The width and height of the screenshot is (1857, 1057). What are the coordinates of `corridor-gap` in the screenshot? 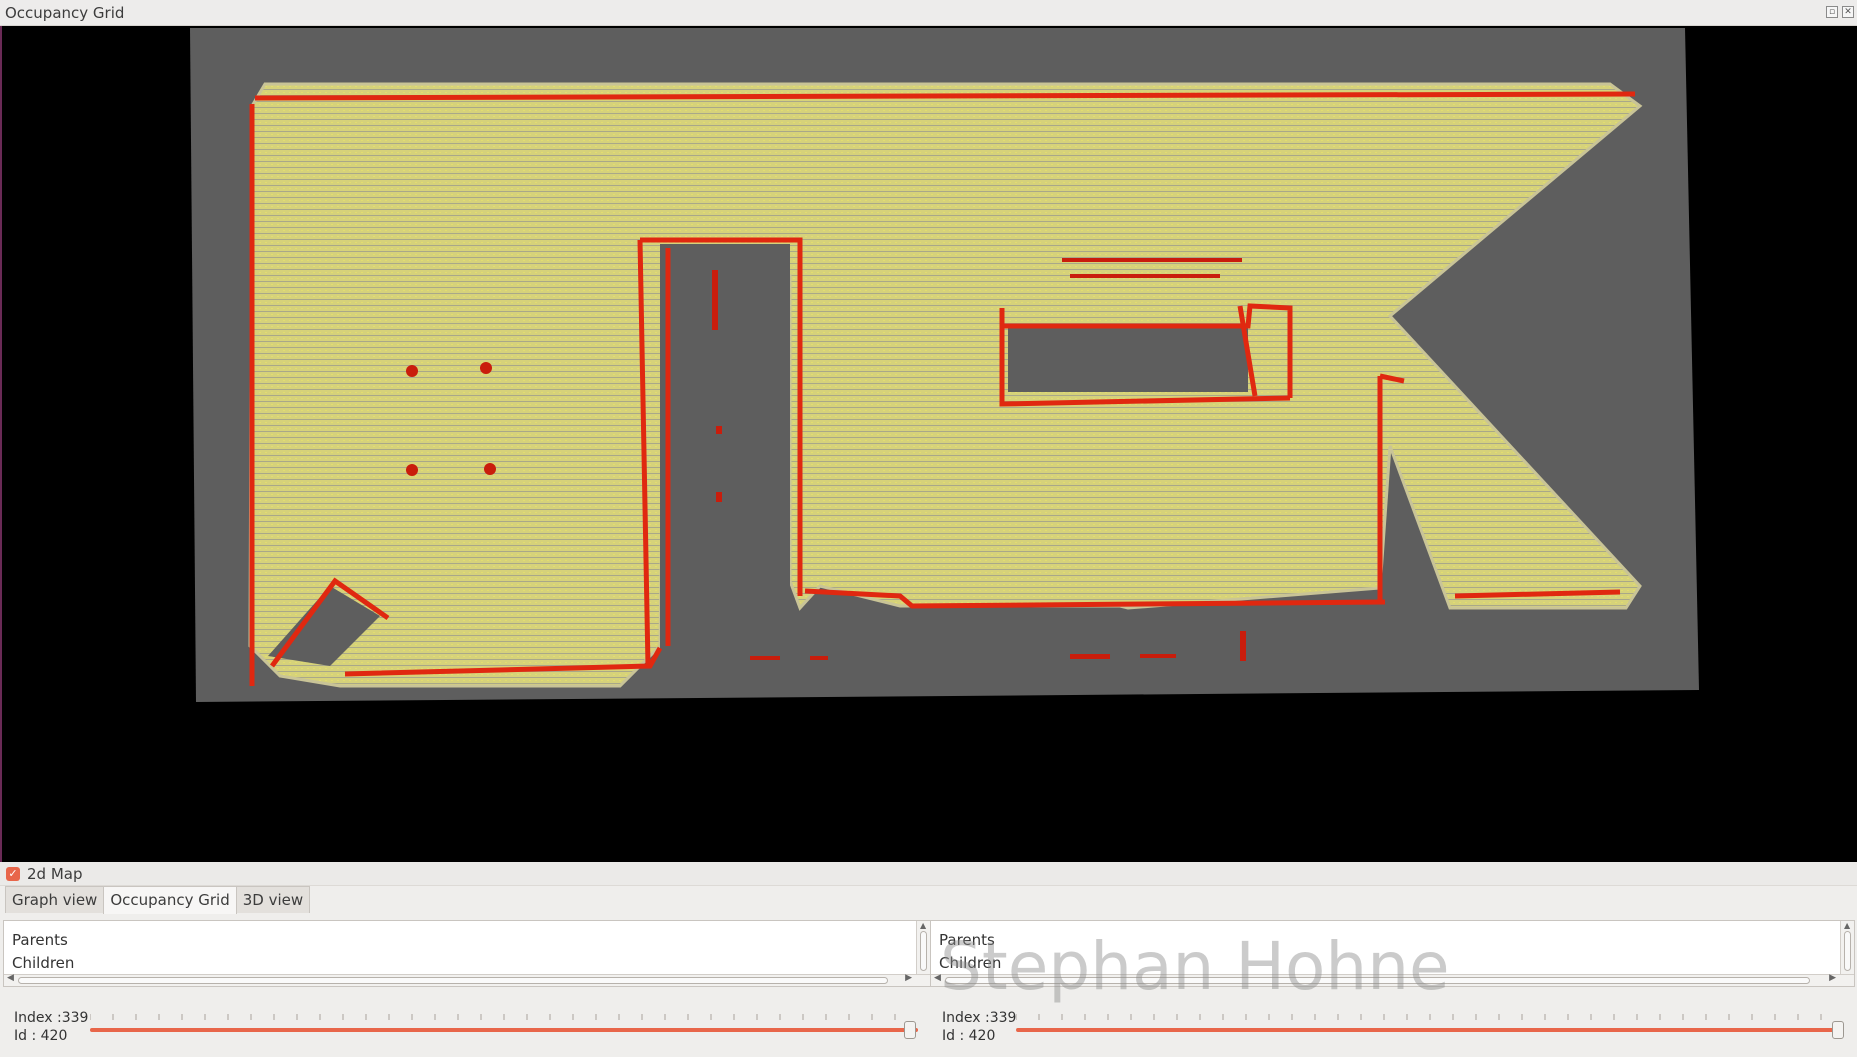 It's located at (725, 464).